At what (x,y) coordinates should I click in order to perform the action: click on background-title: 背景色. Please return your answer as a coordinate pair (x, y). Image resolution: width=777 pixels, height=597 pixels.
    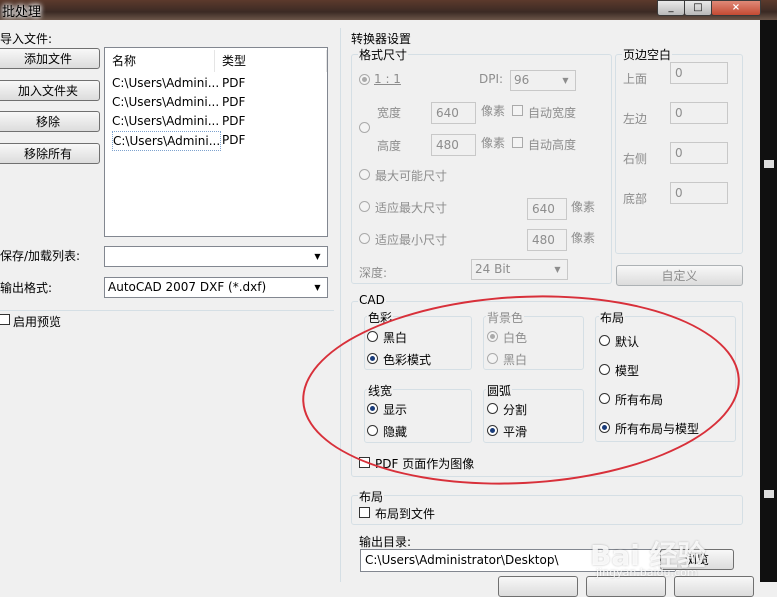
    Looking at the image, I should click on (505, 317).